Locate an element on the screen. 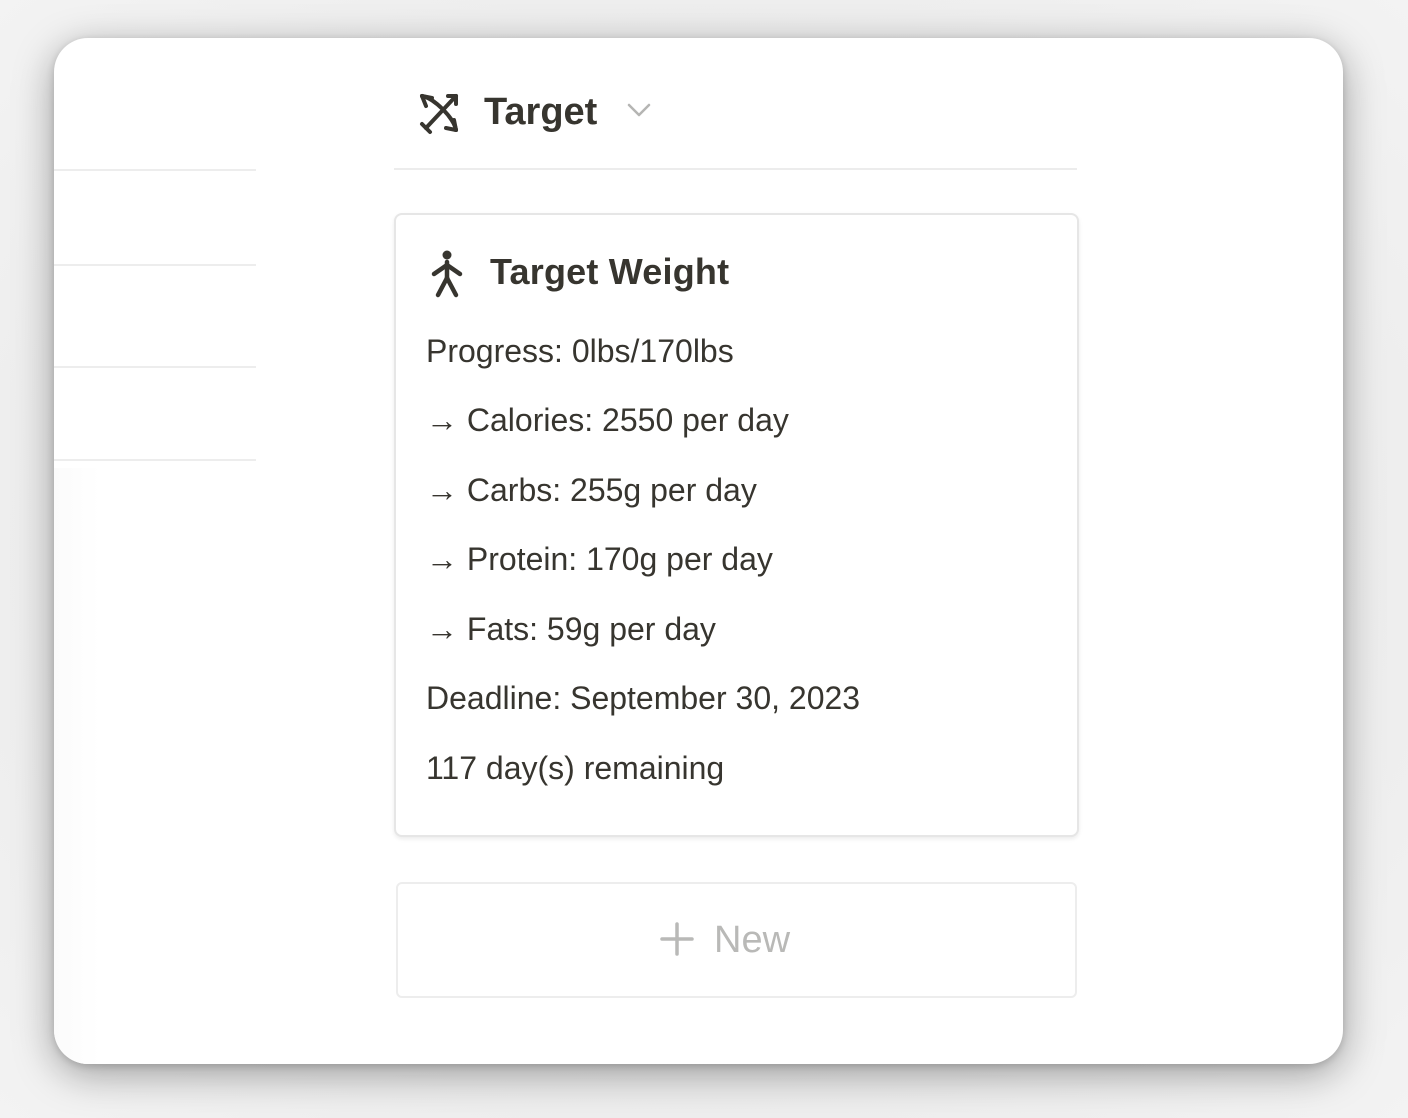  column-title: Target is located at coordinates (541, 112).